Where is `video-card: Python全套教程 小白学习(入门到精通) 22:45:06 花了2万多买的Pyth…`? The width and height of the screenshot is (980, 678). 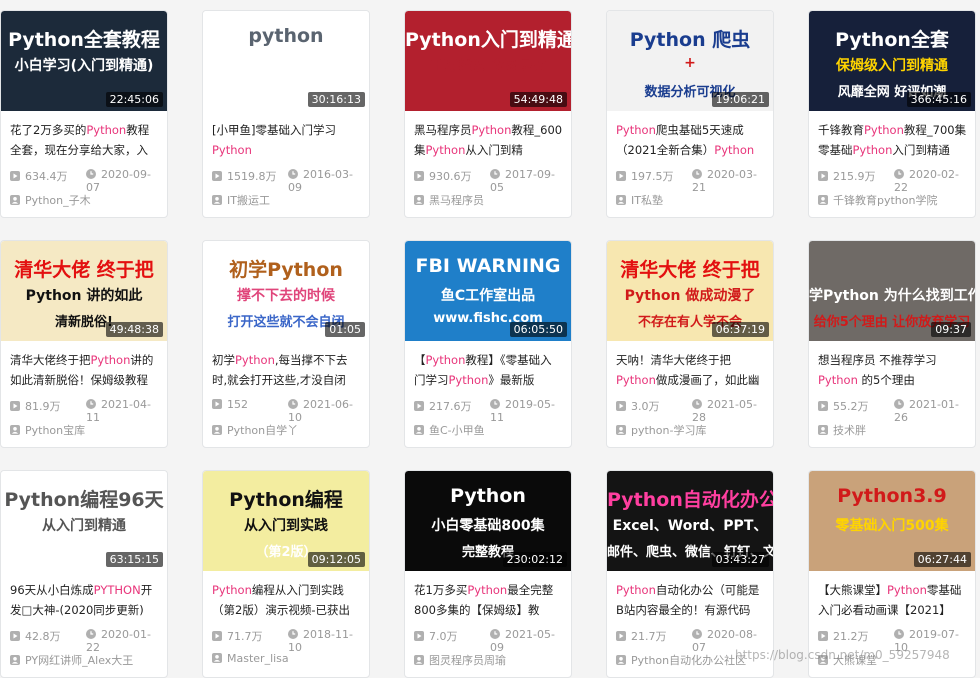
video-card: Python全套教程 小白学习(入门到精通) 22:45:06 花了2万多买的Pyth… is located at coordinates (84, 114).